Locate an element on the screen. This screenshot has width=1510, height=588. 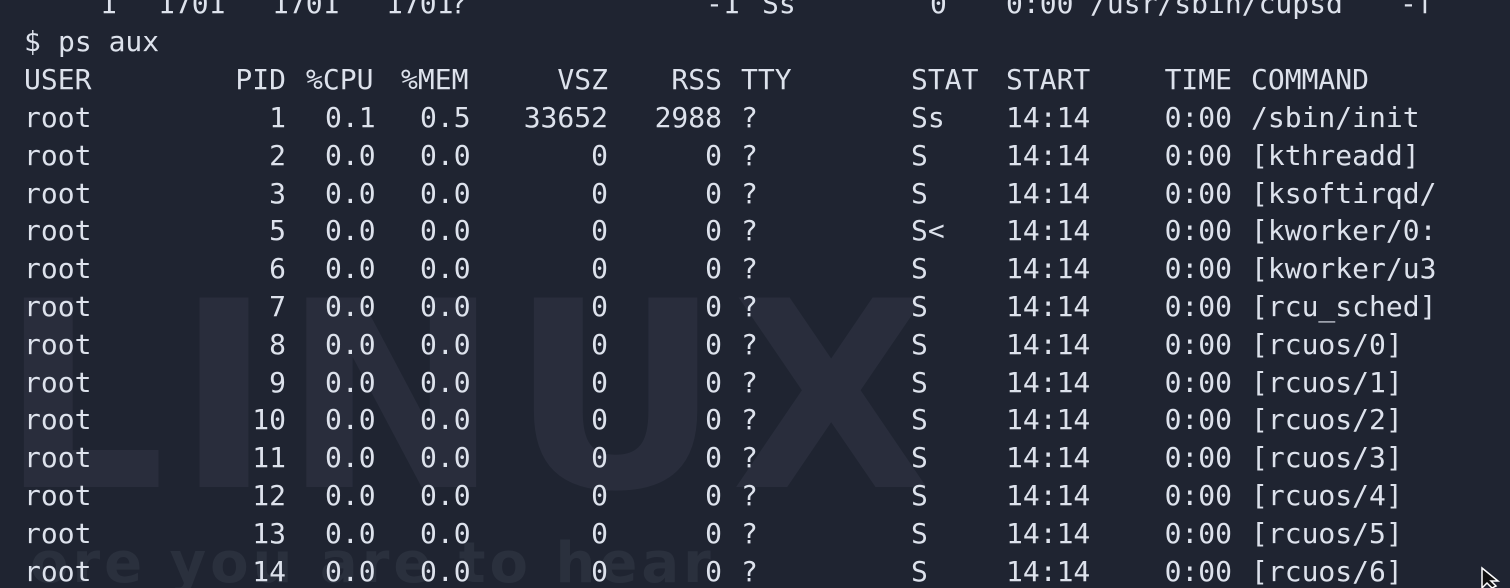
cell-command: [rcuos/4] is located at coordinates (1327, 495).